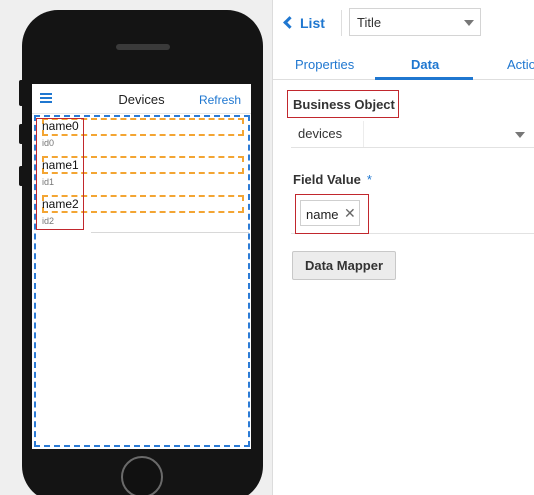  Describe the element at coordinates (170, 232) in the screenshot. I see `list-divider` at that location.